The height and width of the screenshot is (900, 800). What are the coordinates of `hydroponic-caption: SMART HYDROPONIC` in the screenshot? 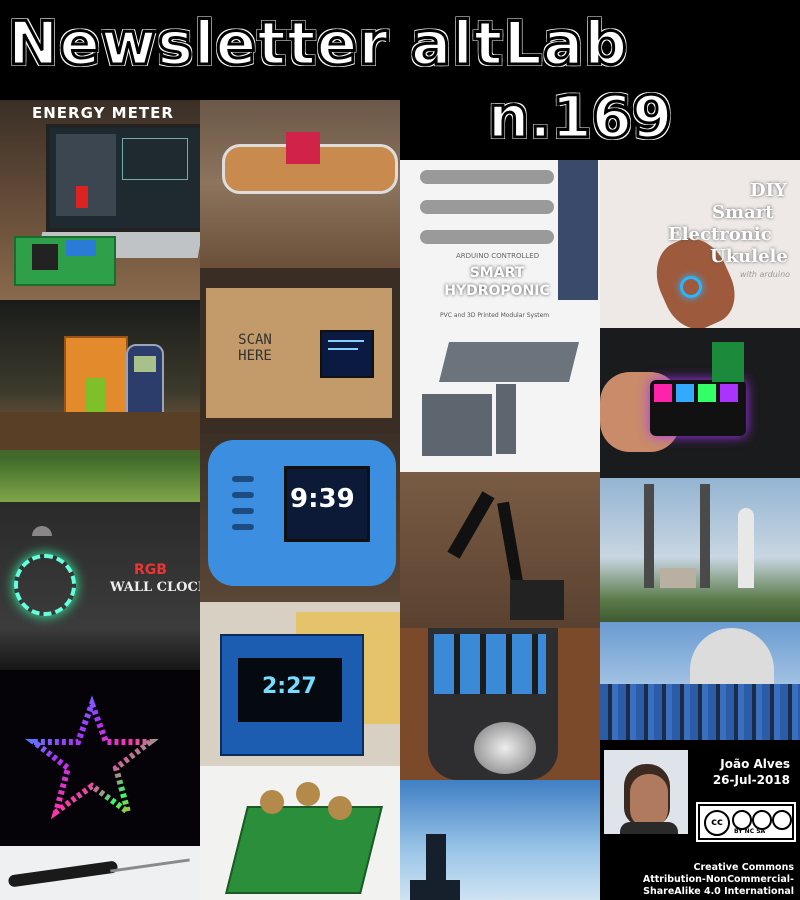 It's located at (497, 282).